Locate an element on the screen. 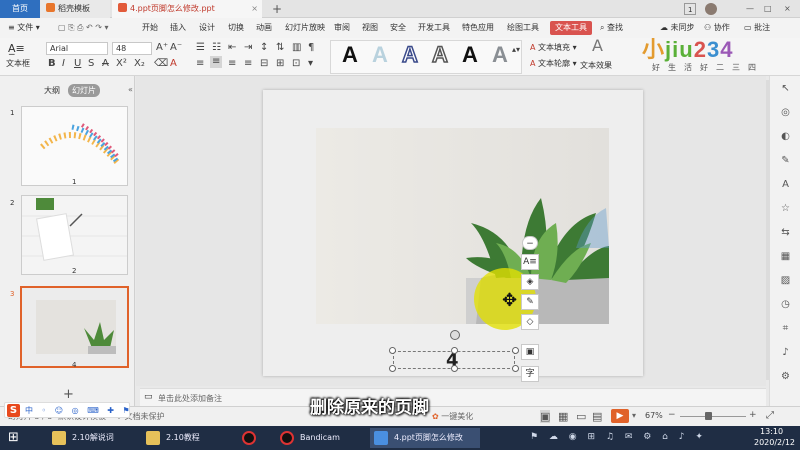 This screenshot has width=800, height=450. maximize-icon: □ is located at coordinates (768, 9).